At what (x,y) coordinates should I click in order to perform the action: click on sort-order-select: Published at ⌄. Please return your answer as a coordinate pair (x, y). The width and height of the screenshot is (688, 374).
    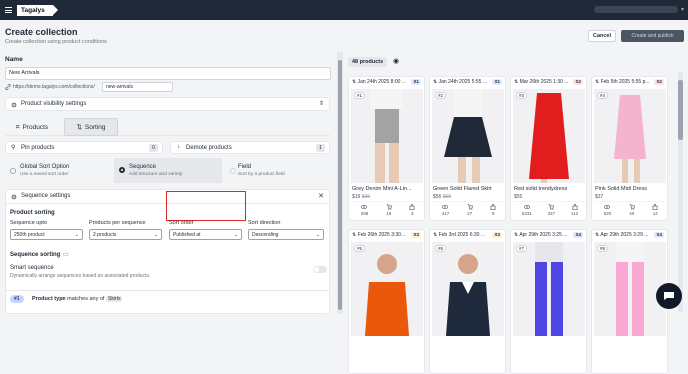
    Looking at the image, I should click on (205, 234).